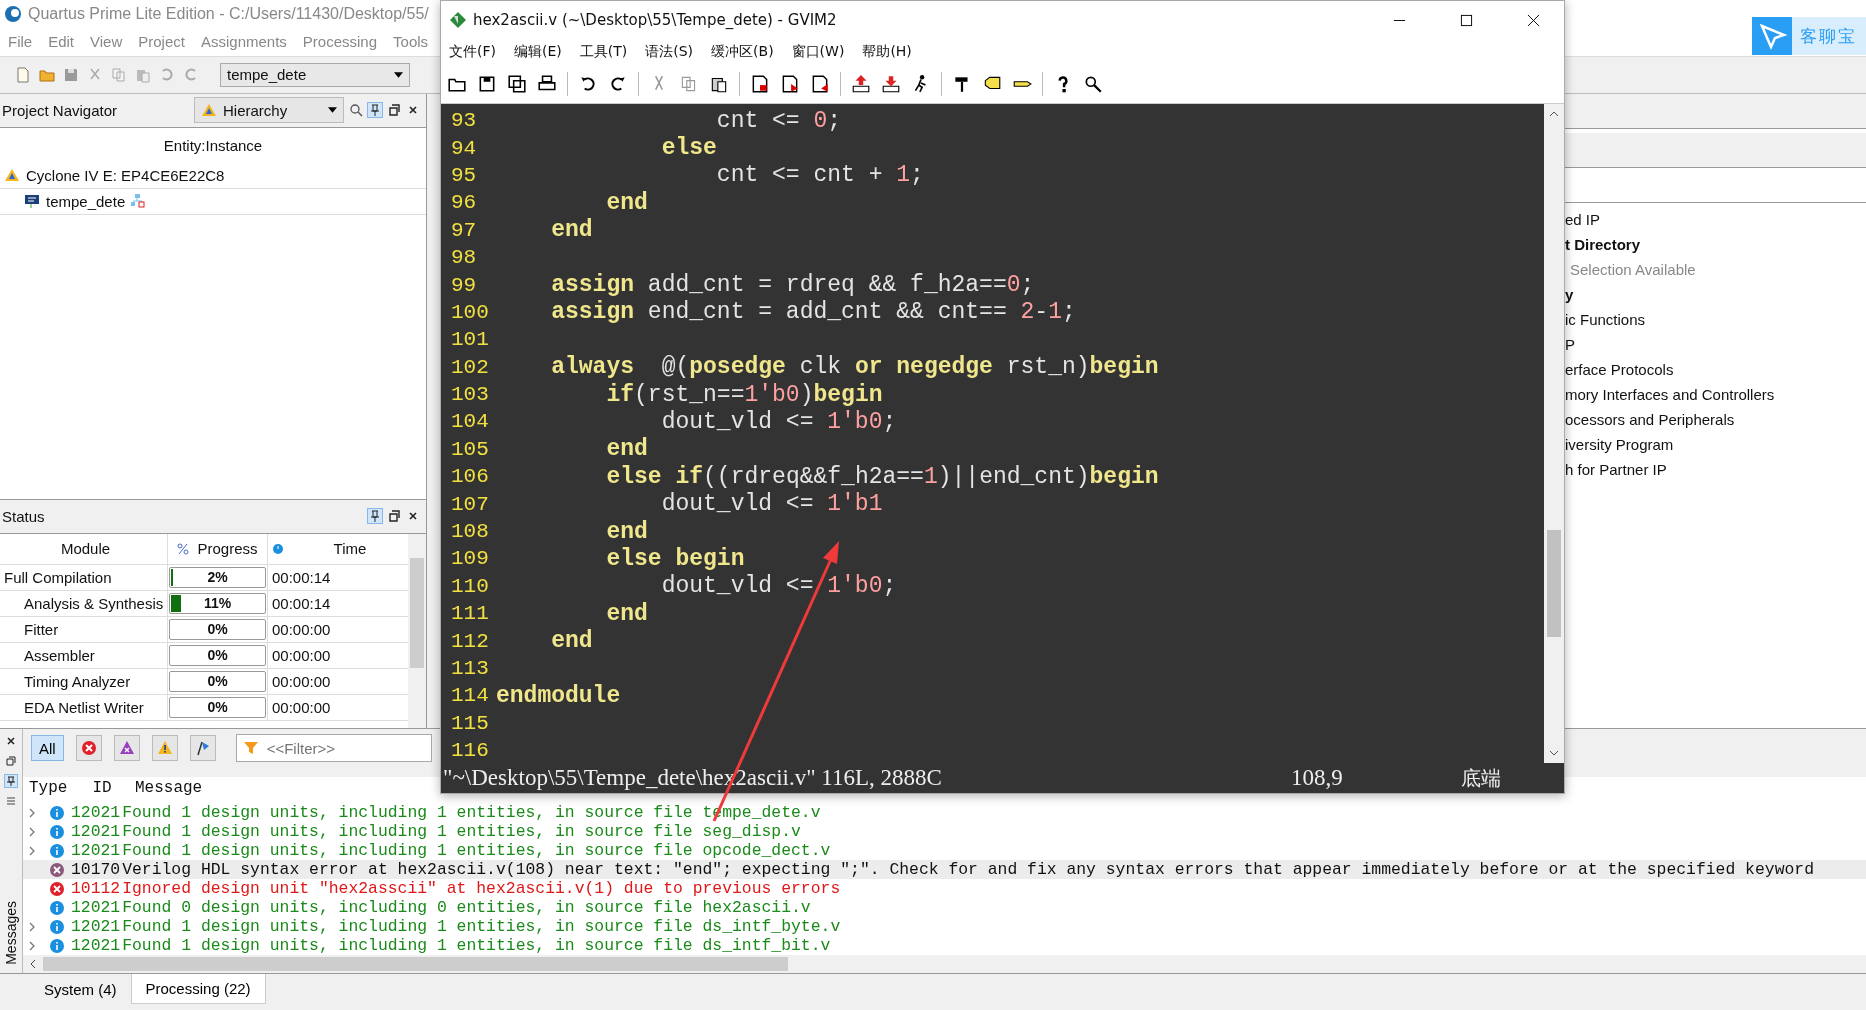  What do you see at coordinates (106, 42) in the screenshot?
I see `menu-item: View` at bounding box center [106, 42].